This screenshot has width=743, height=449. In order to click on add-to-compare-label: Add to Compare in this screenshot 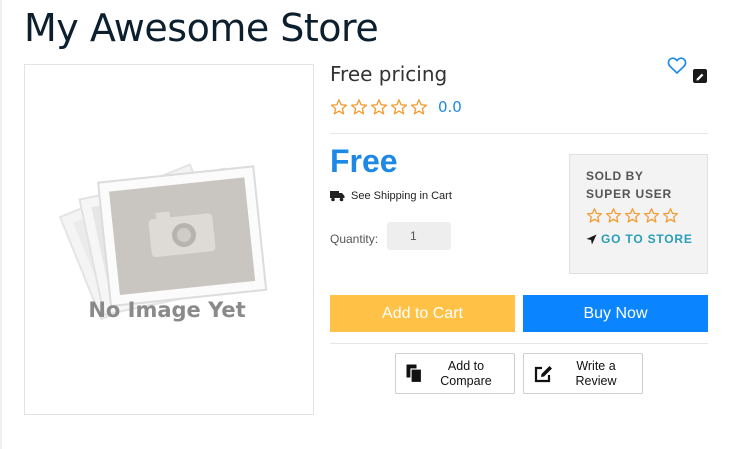, I will do `click(466, 373)`.